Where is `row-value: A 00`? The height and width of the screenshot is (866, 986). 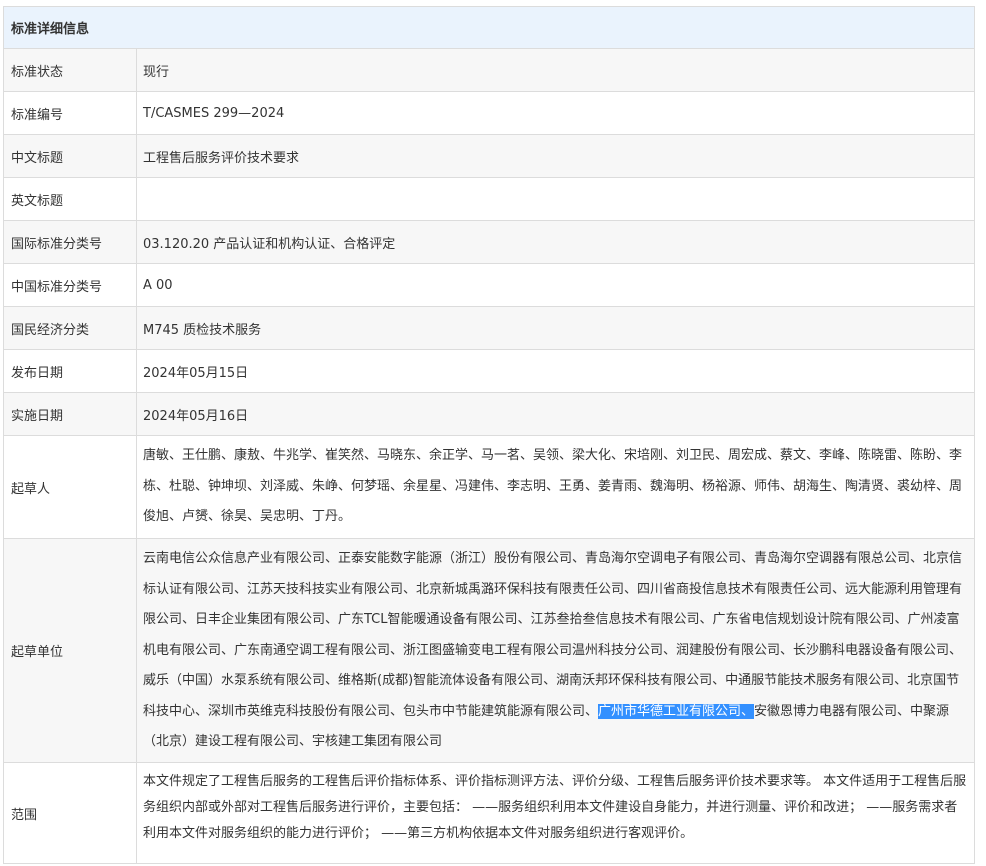 row-value: A 00 is located at coordinates (158, 285).